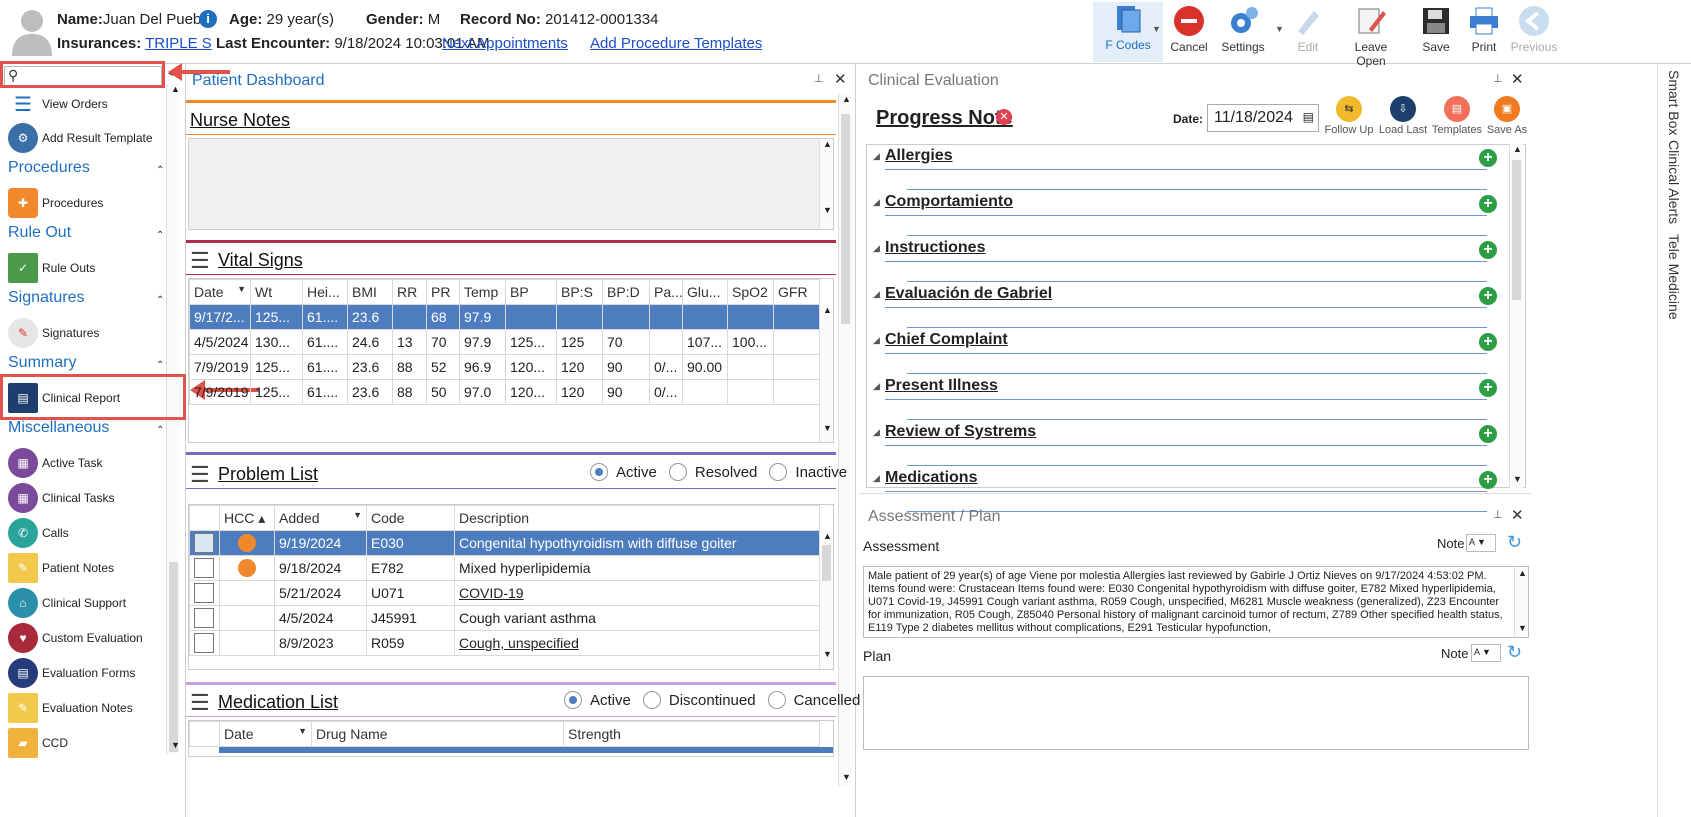  What do you see at coordinates (637, 518) in the screenshot?
I see `col-description: Description` at bounding box center [637, 518].